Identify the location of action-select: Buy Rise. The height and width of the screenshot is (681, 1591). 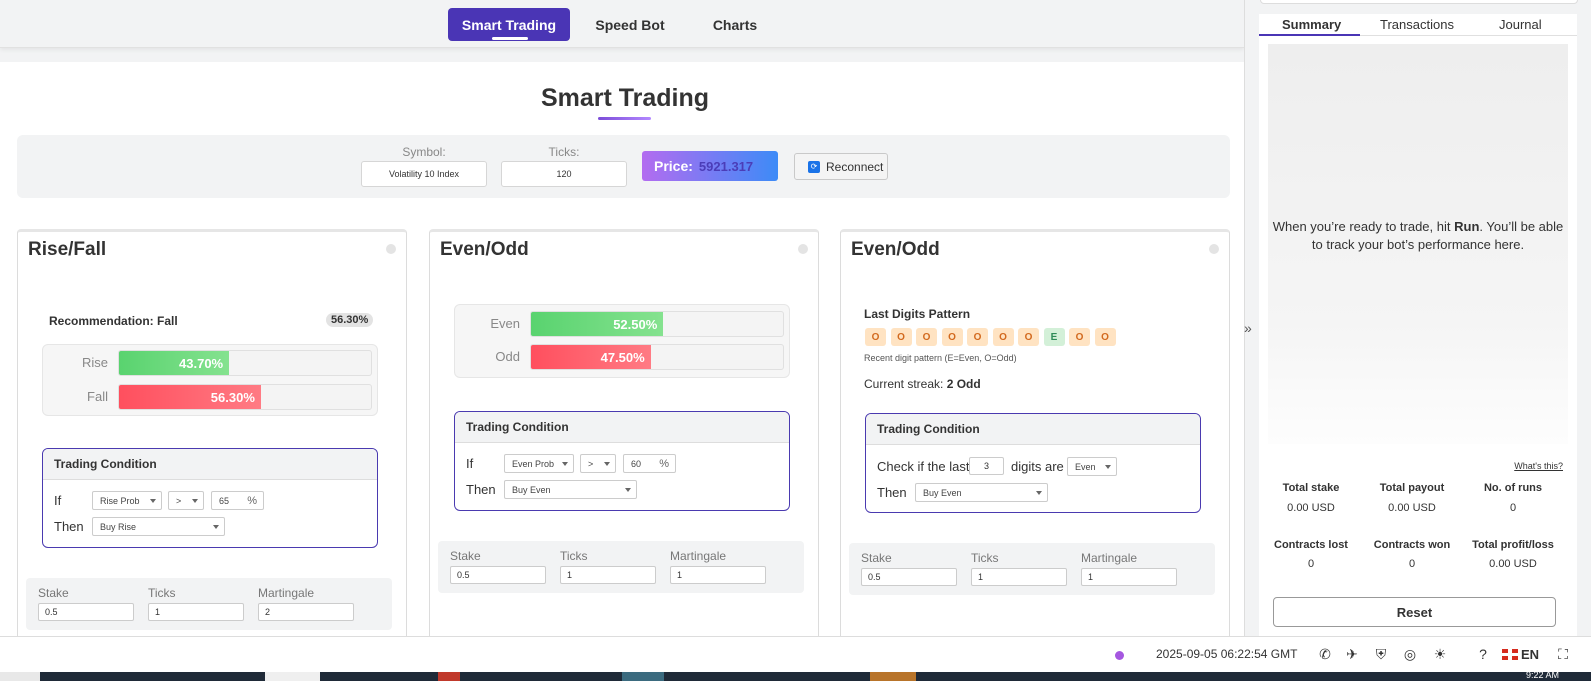
(158, 526).